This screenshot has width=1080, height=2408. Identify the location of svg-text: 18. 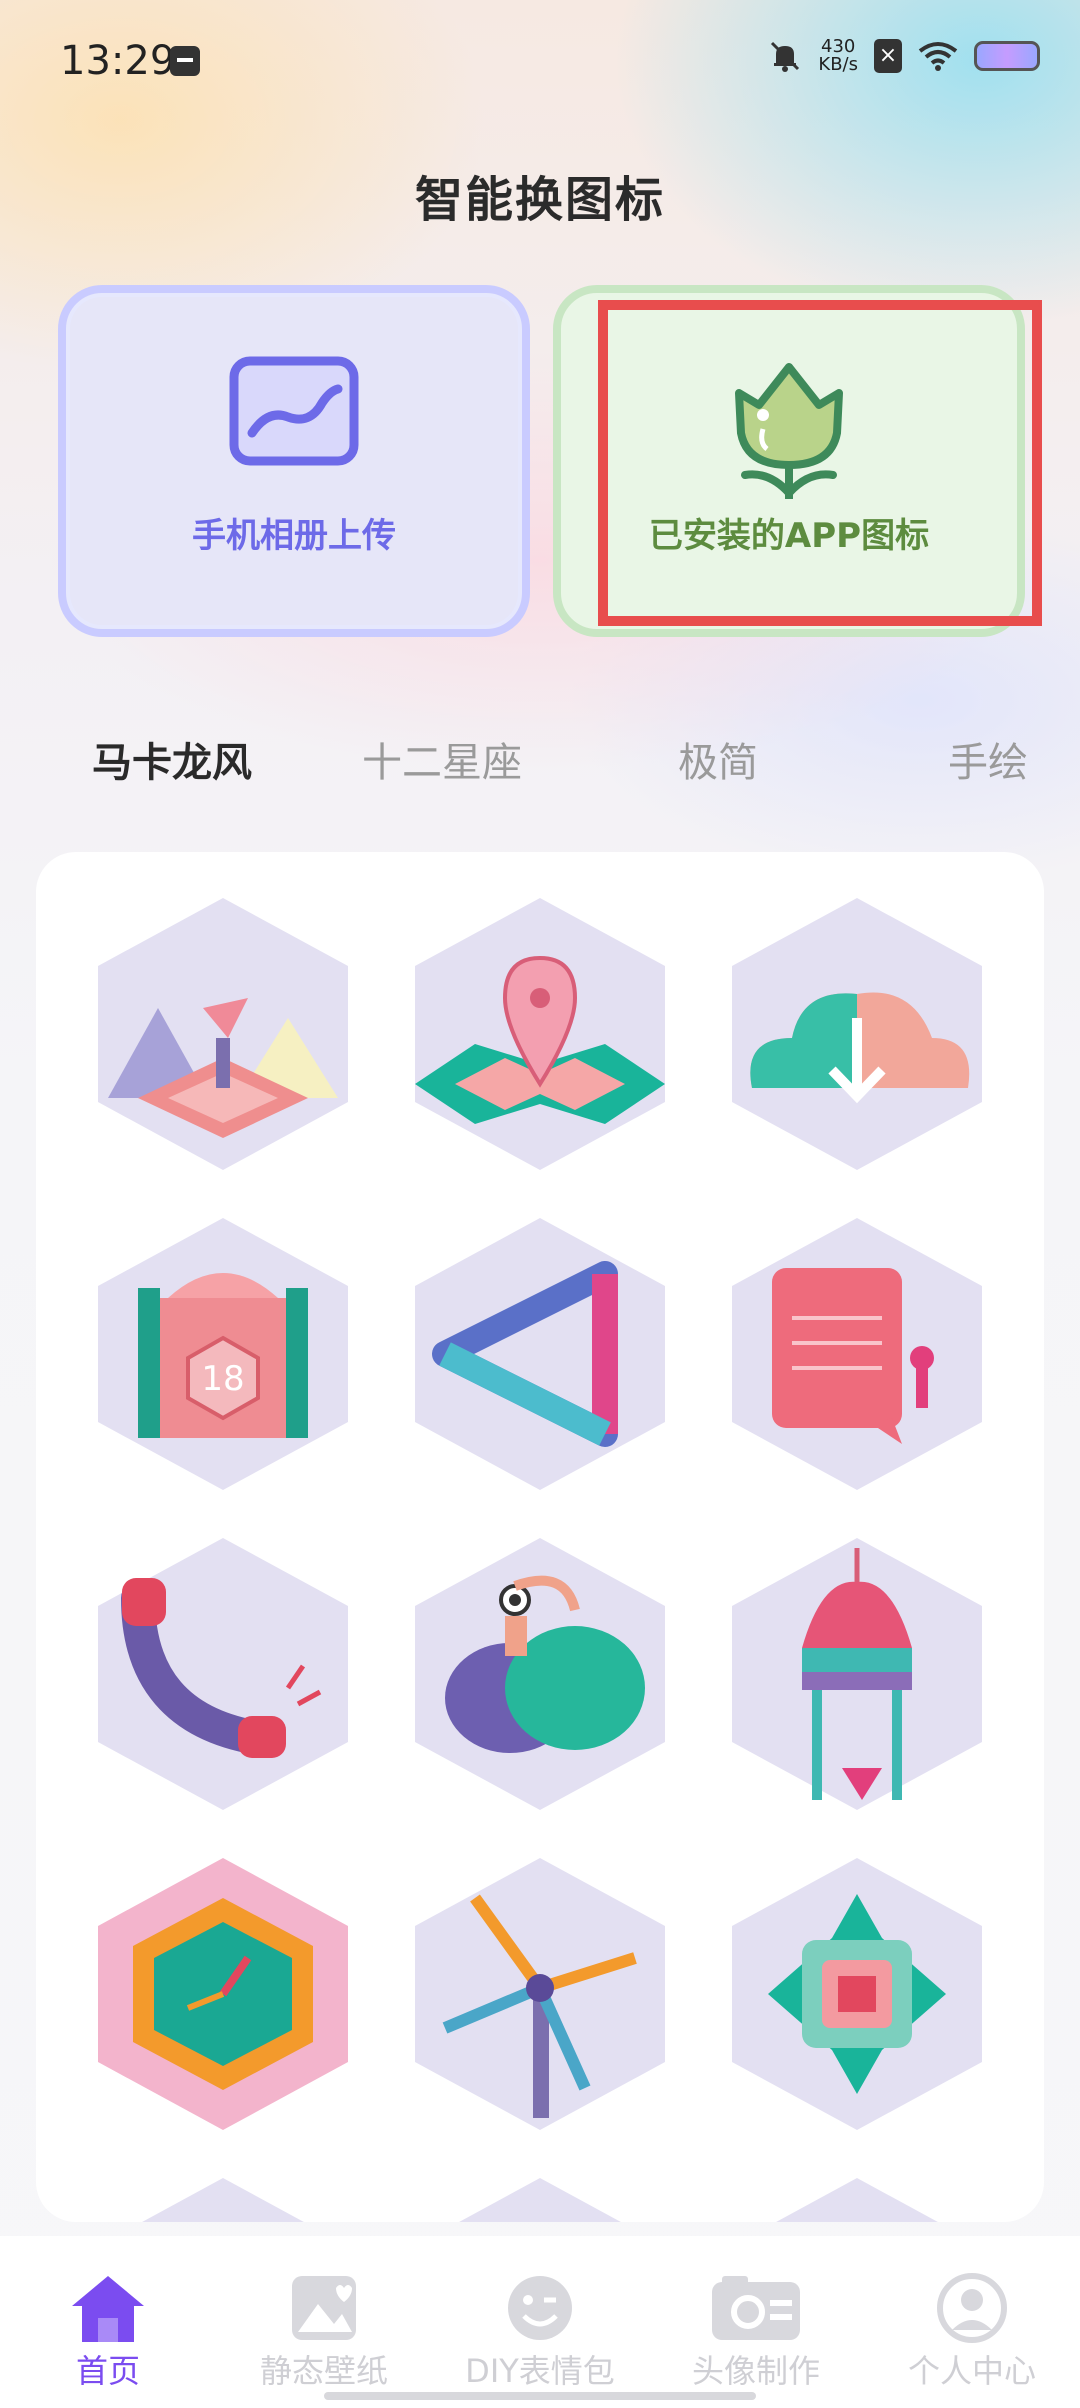
(222, 1379).